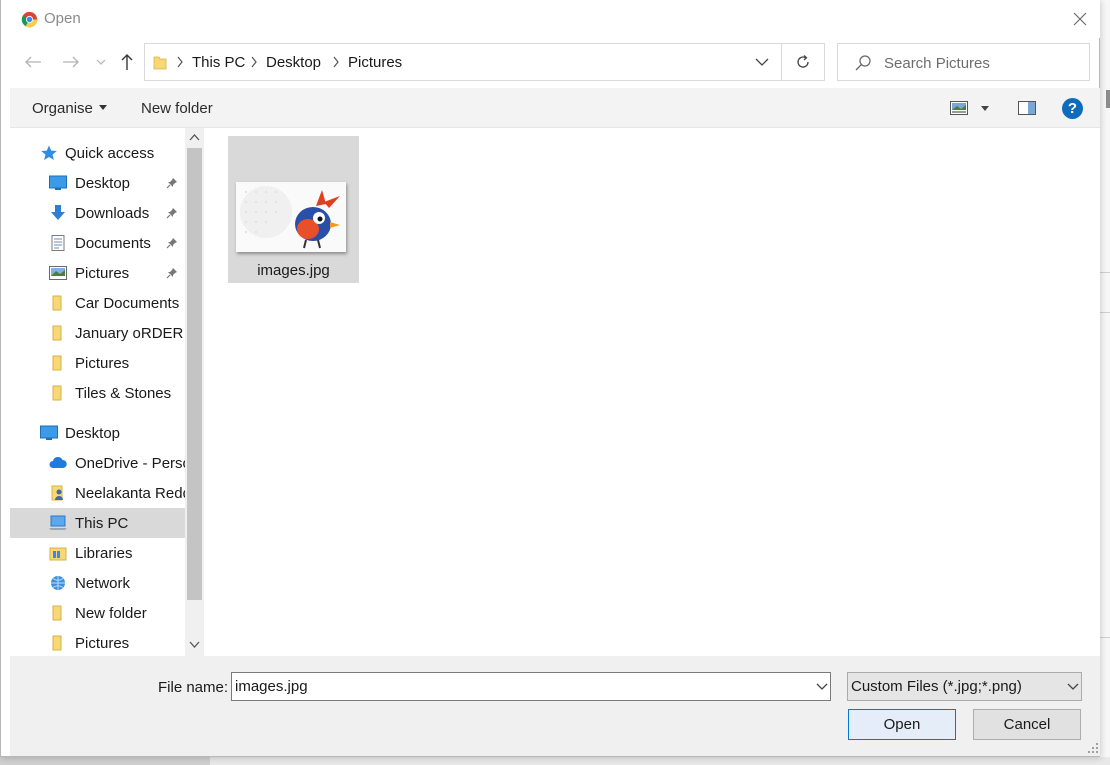 This screenshot has width=1110, height=765. What do you see at coordinates (1027, 108) in the screenshot?
I see `preview-pane-icon` at bounding box center [1027, 108].